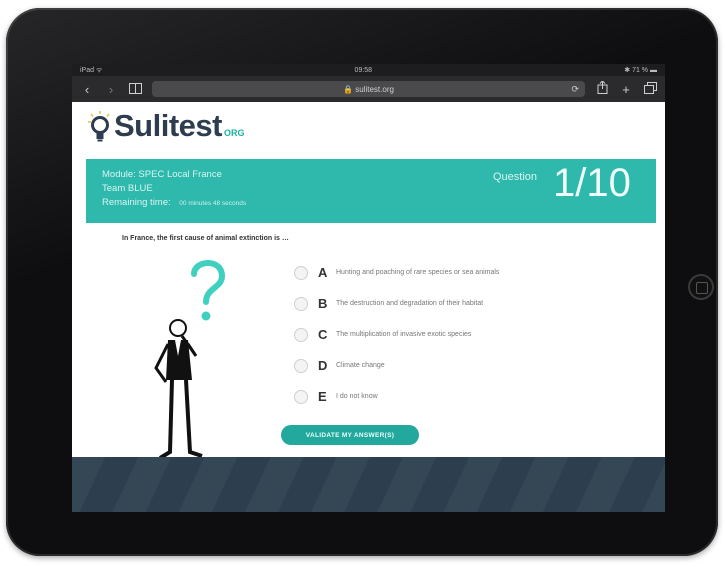 The width and height of the screenshot is (725, 567). Describe the element at coordinates (100, 126) in the screenshot. I see `lightbulb-icon` at that location.